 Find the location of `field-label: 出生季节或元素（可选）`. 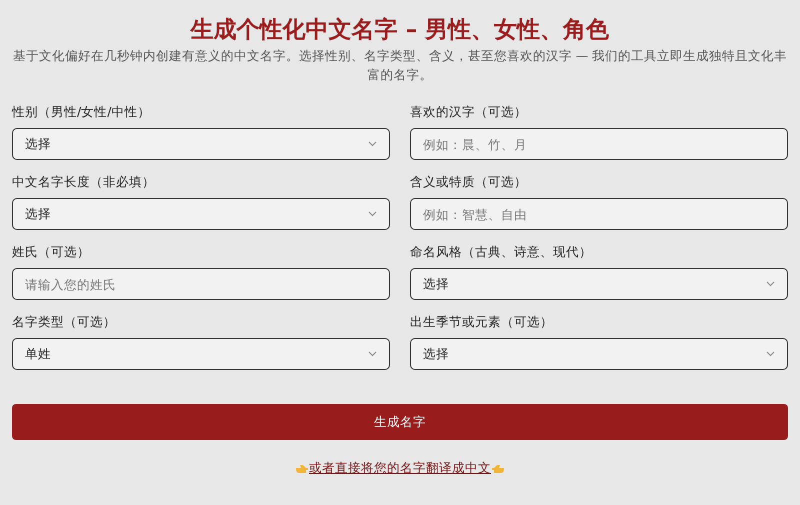

field-label: 出生季节或元素（可选） is located at coordinates (481, 321).